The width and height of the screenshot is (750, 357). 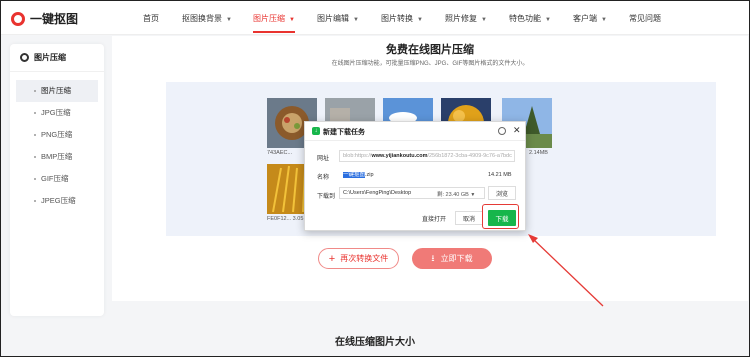 I want to click on logo-text: 一键抠图, so click(x=54, y=19).